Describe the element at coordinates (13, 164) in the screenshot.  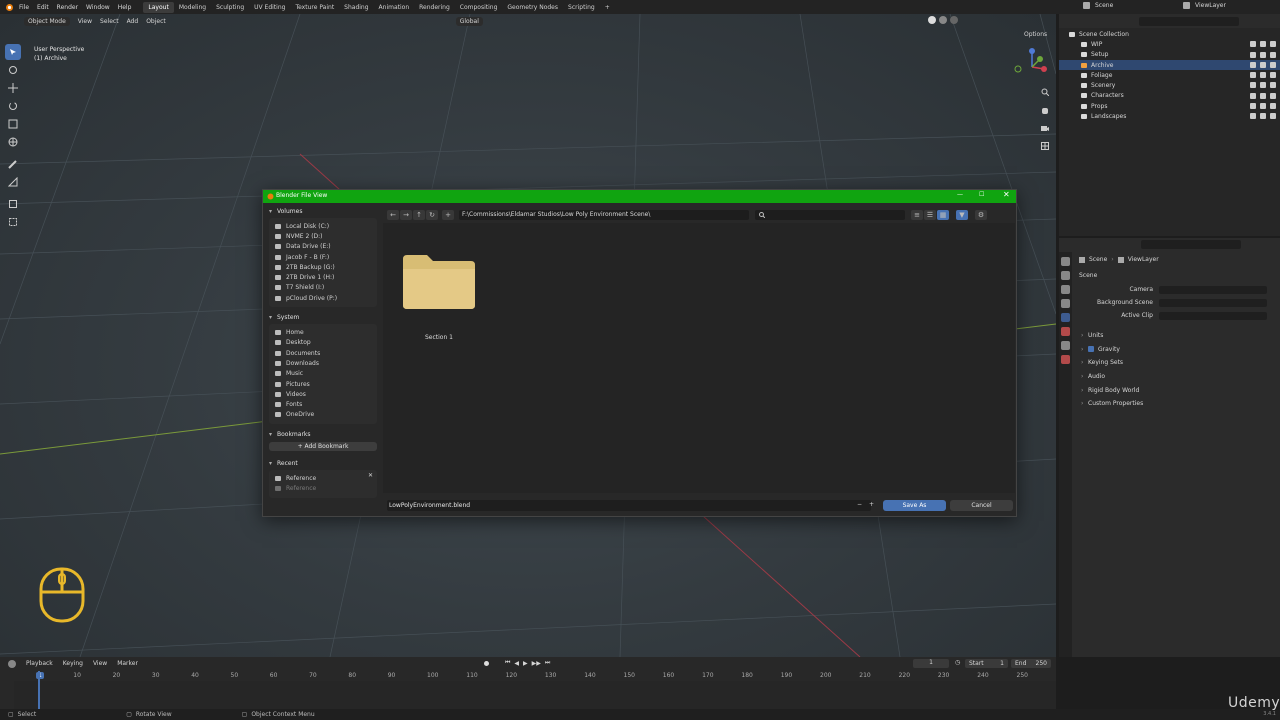
I see `annotate-tool` at that location.